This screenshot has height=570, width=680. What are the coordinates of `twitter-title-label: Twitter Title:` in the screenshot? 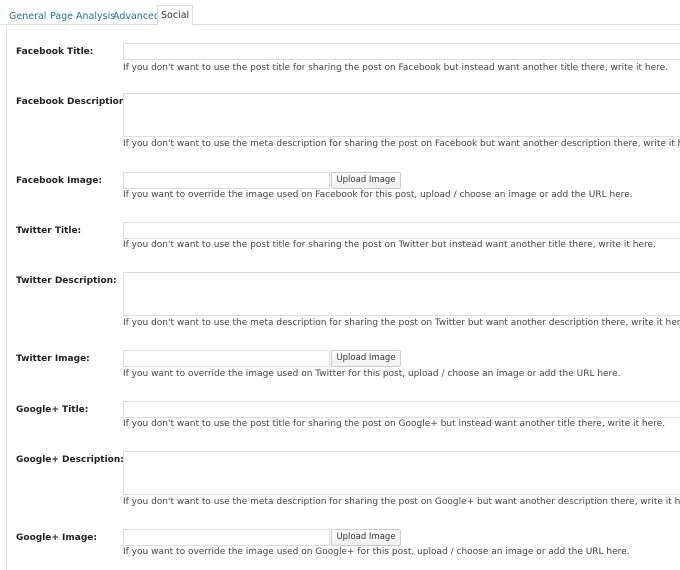 It's located at (49, 231).